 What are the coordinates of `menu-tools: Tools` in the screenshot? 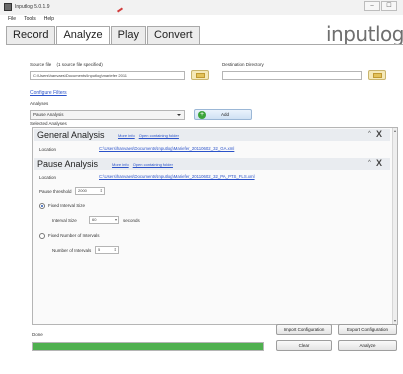 It's located at (30, 19).